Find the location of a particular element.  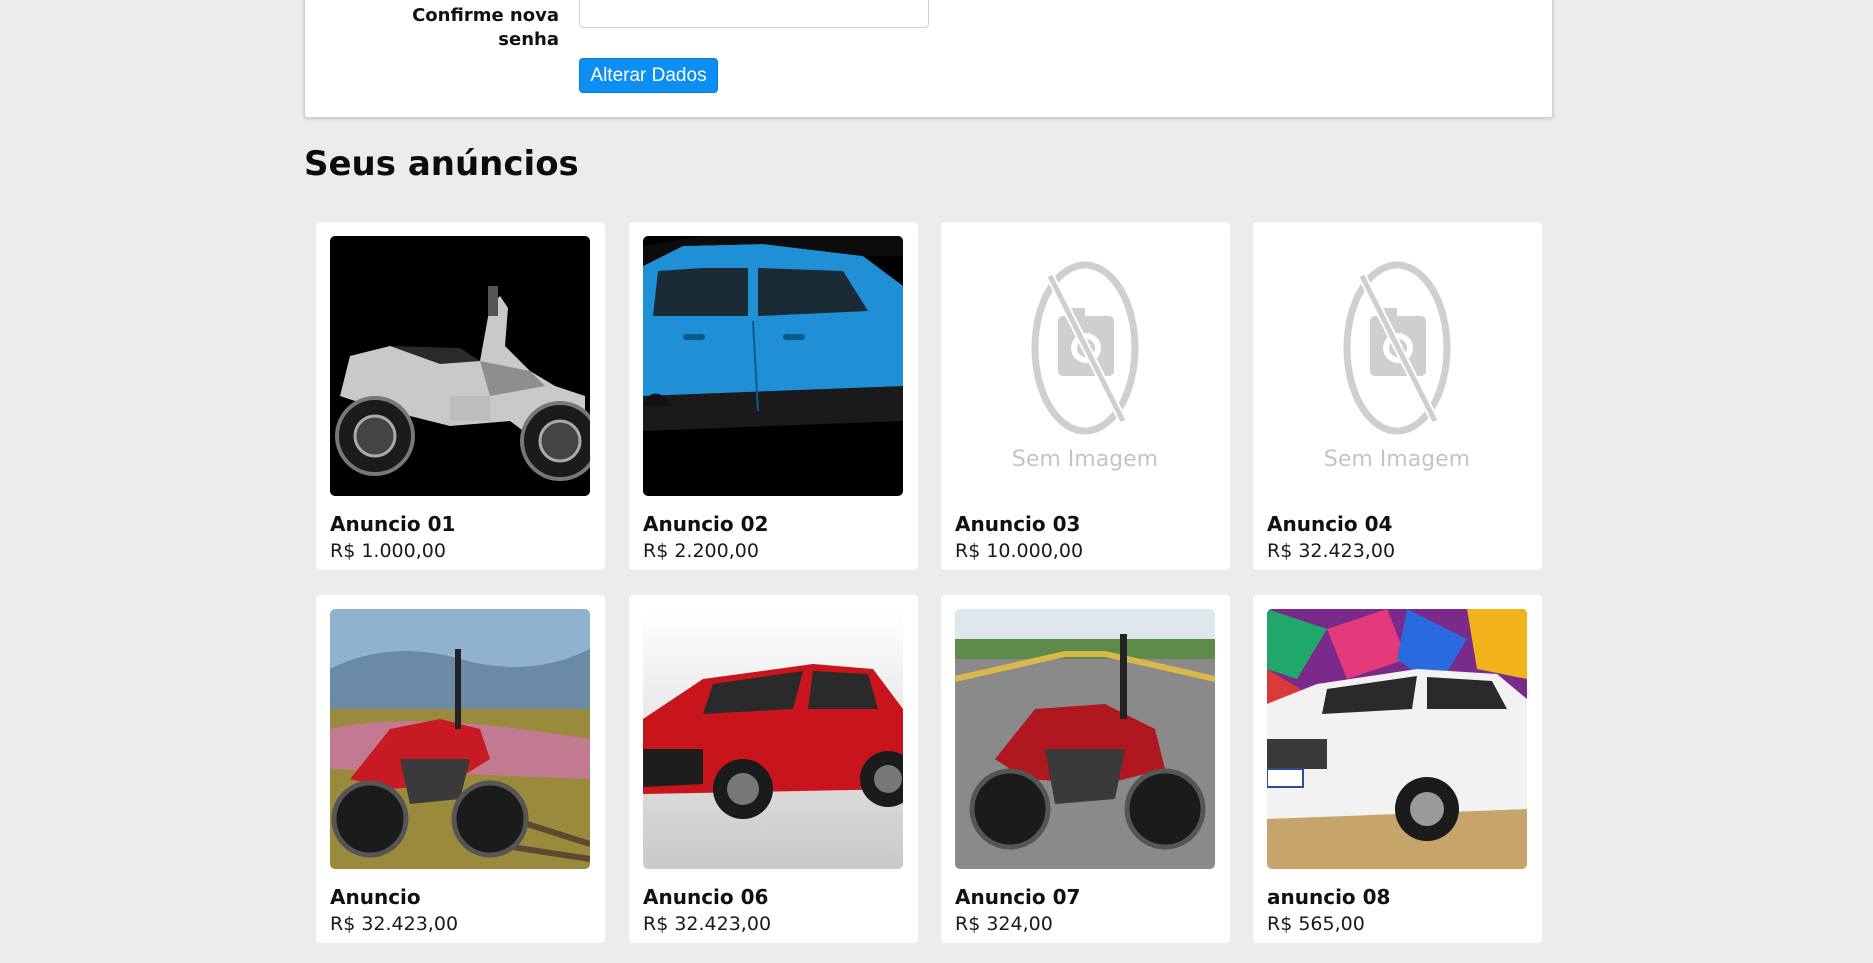

listing-card: Anuncio R$ 32.423,00 is located at coordinates (460, 769).